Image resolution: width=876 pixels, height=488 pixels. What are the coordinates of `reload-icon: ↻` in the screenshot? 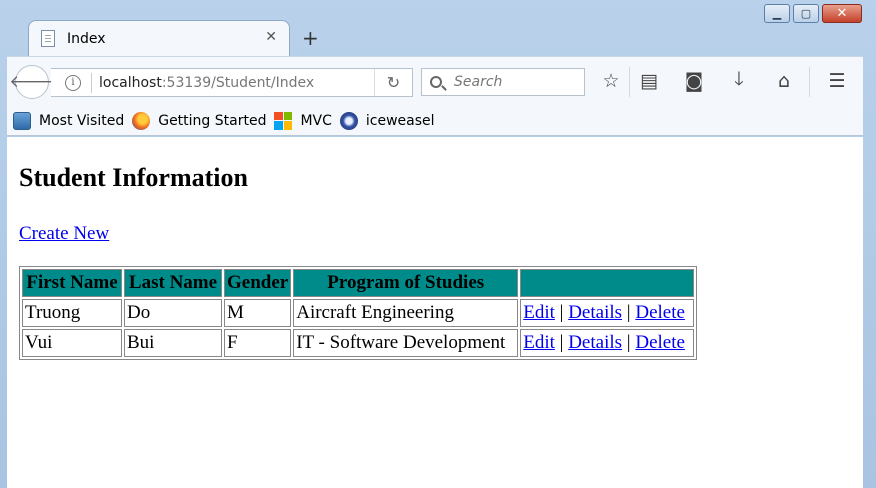 It's located at (393, 82).